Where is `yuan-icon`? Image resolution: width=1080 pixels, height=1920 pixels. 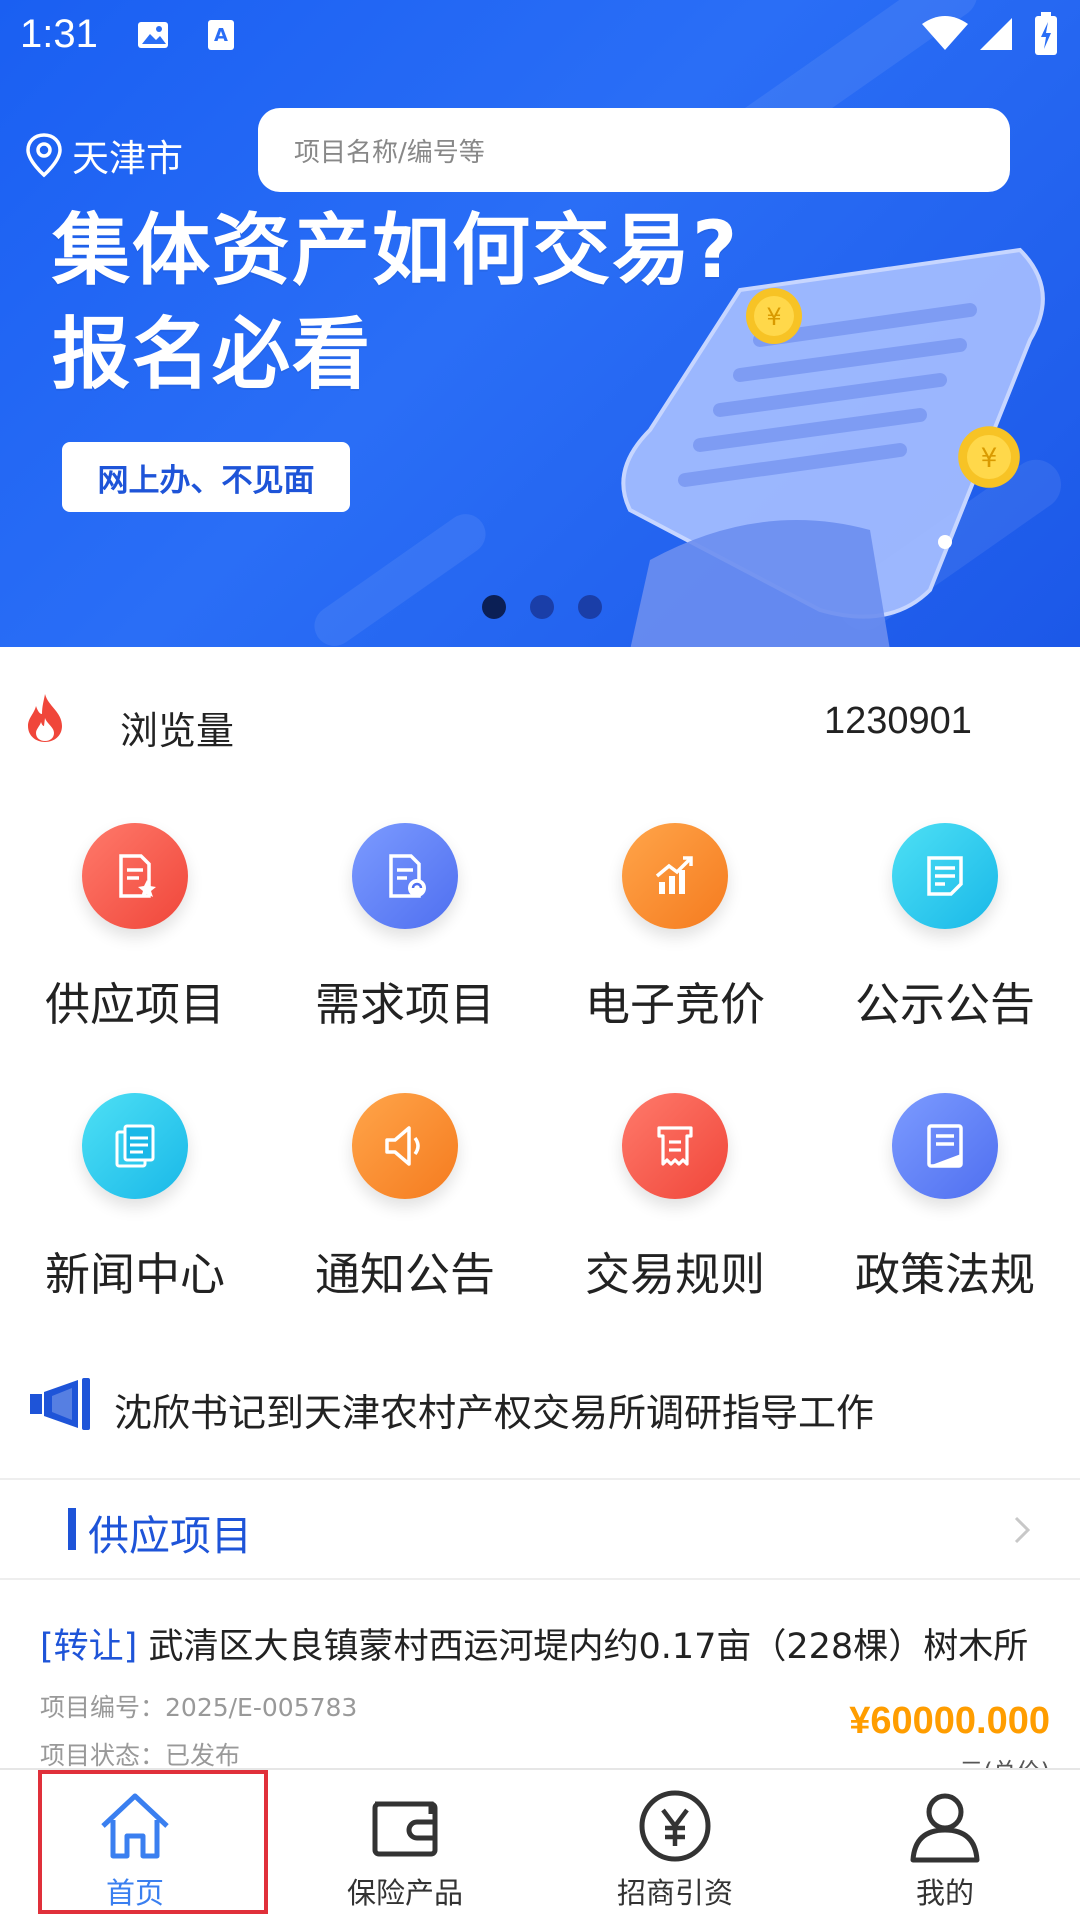
yuan-icon is located at coordinates (675, 1826).